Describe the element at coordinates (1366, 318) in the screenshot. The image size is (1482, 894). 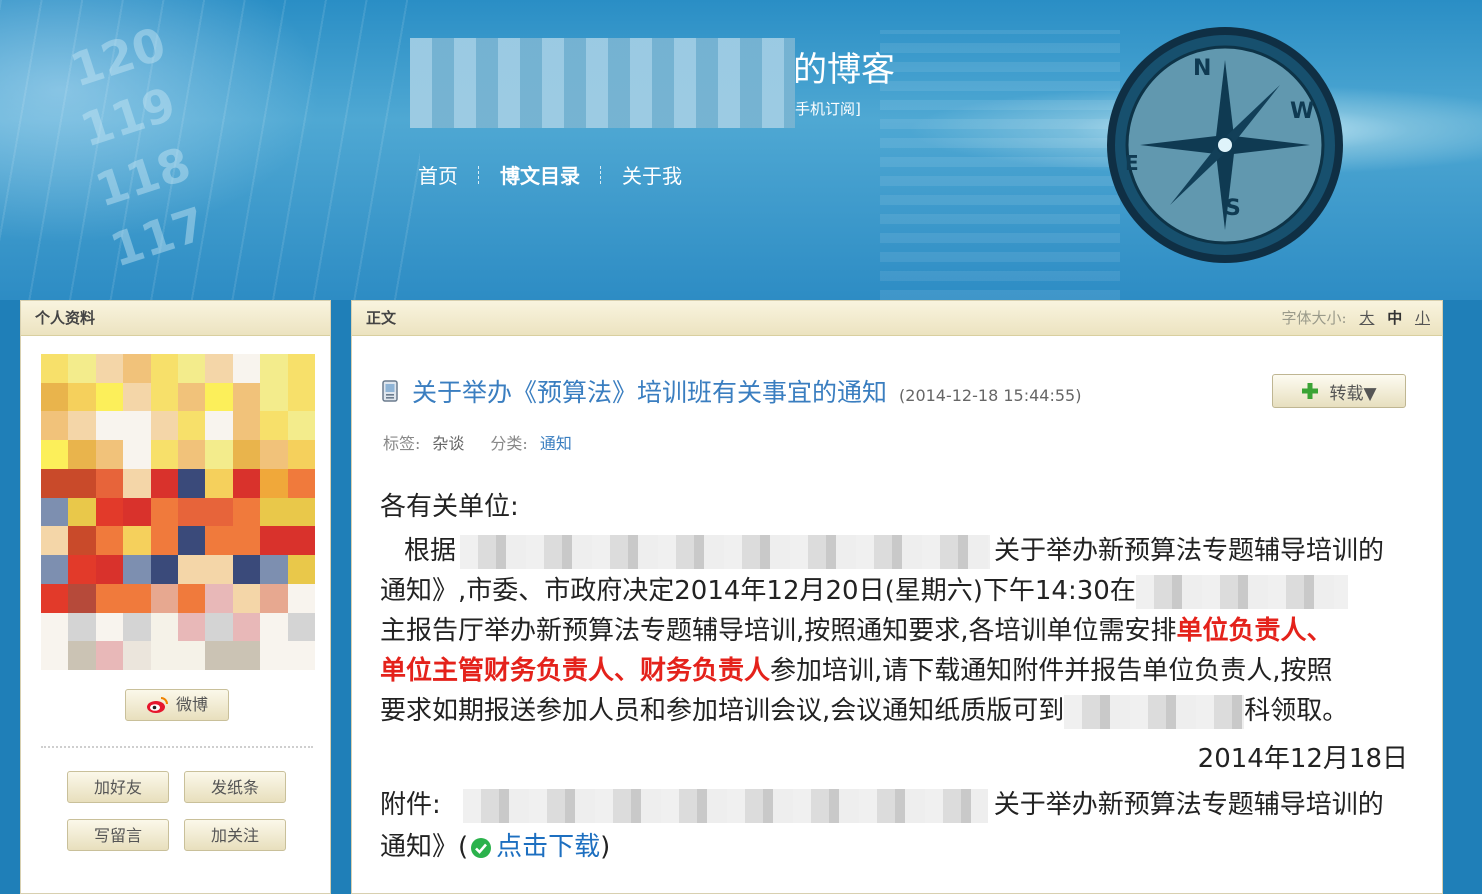
I see `font-size-large: 大` at that location.